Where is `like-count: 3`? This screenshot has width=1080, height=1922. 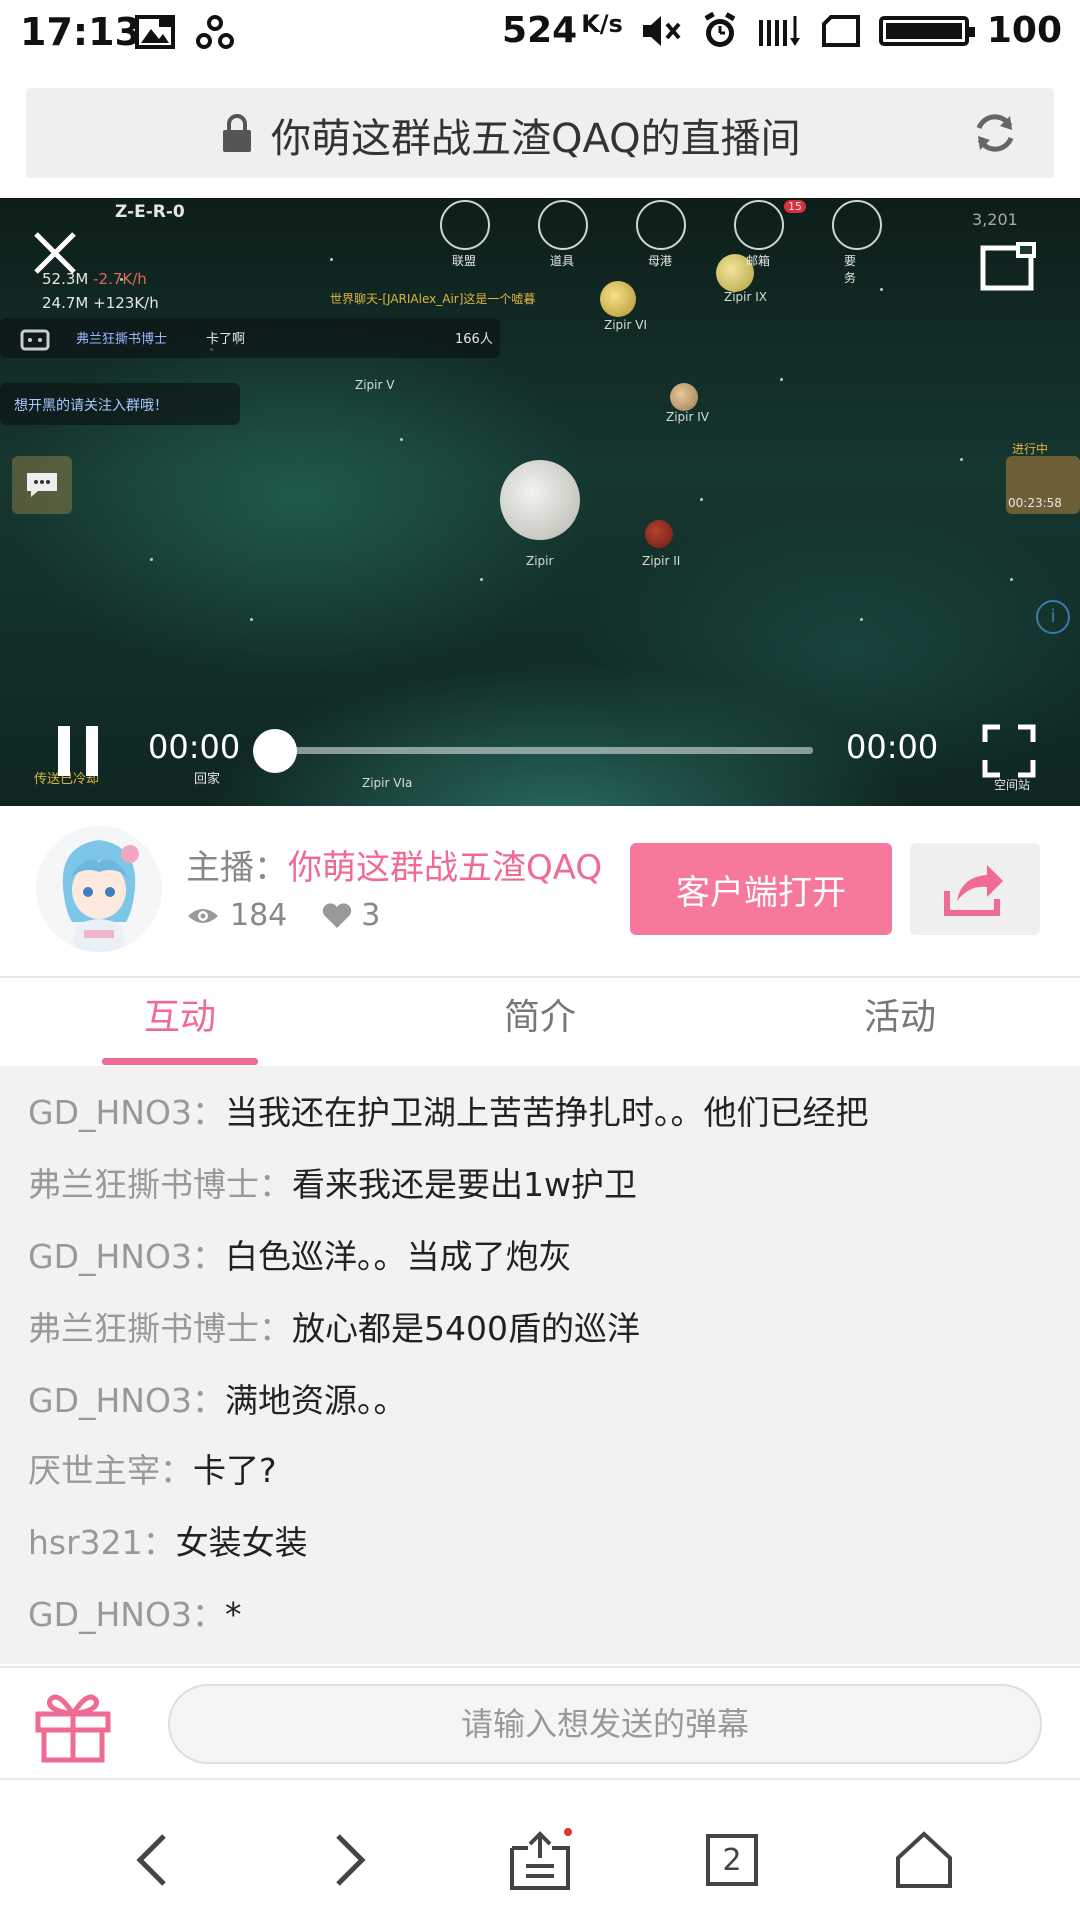
like-count: 3 is located at coordinates (371, 915).